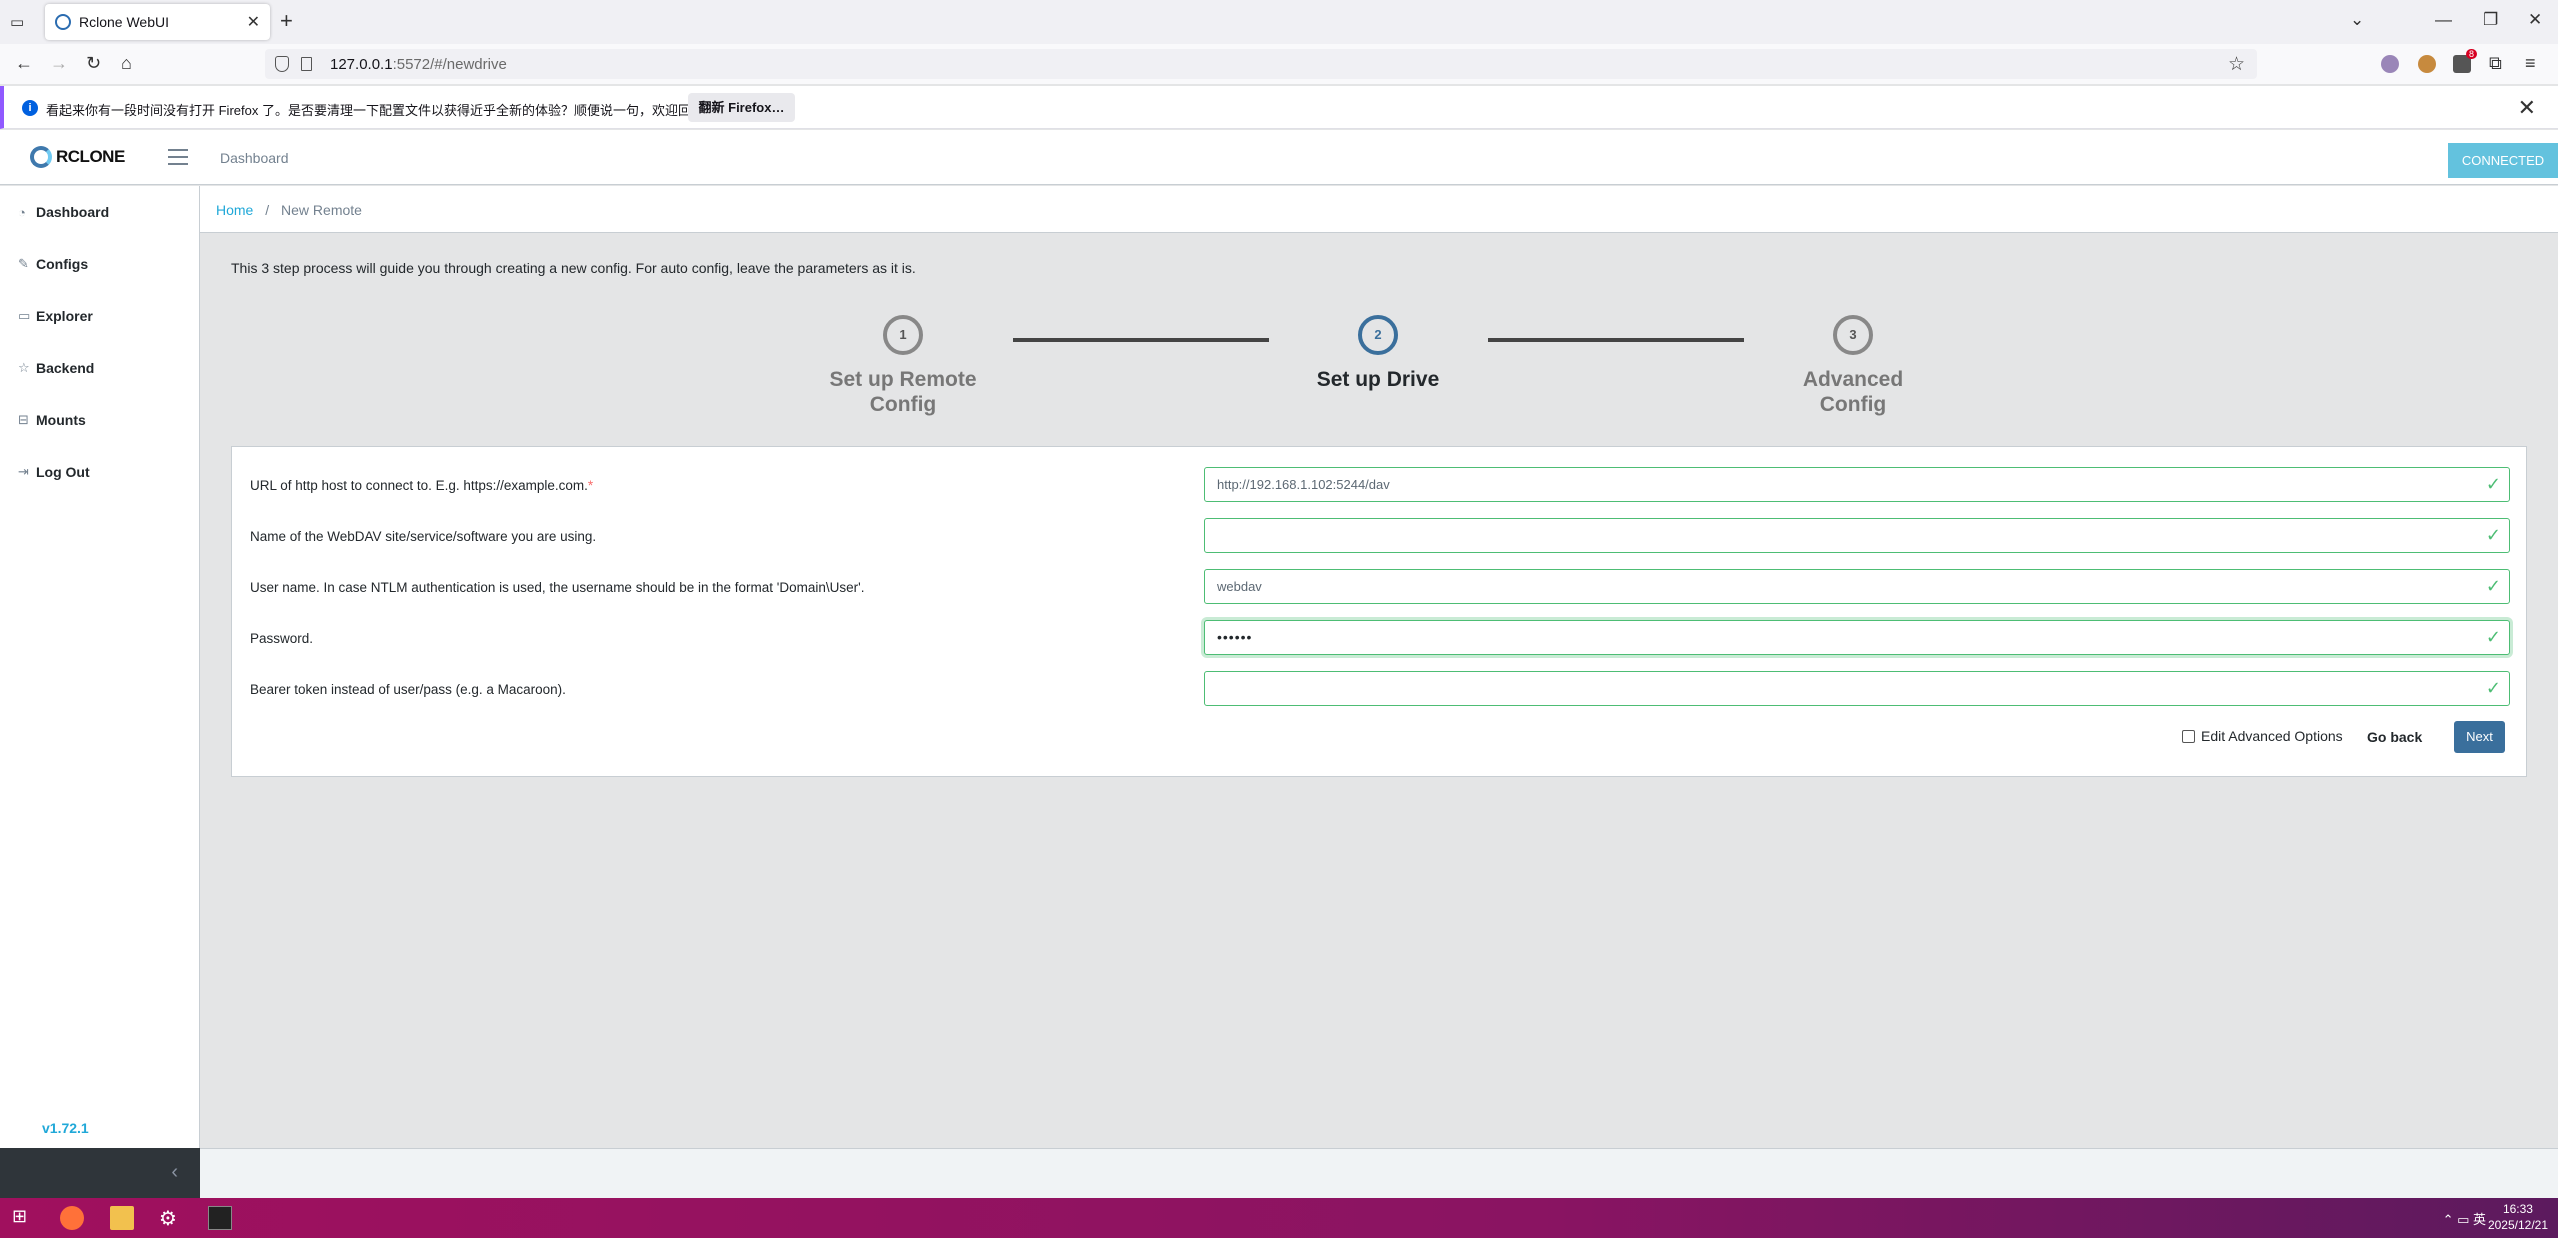 This screenshot has height=1238, width=2558. Describe the element at coordinates (220, 1218) in the screenshot. I see `terminal-taskbar-icon` at that location.